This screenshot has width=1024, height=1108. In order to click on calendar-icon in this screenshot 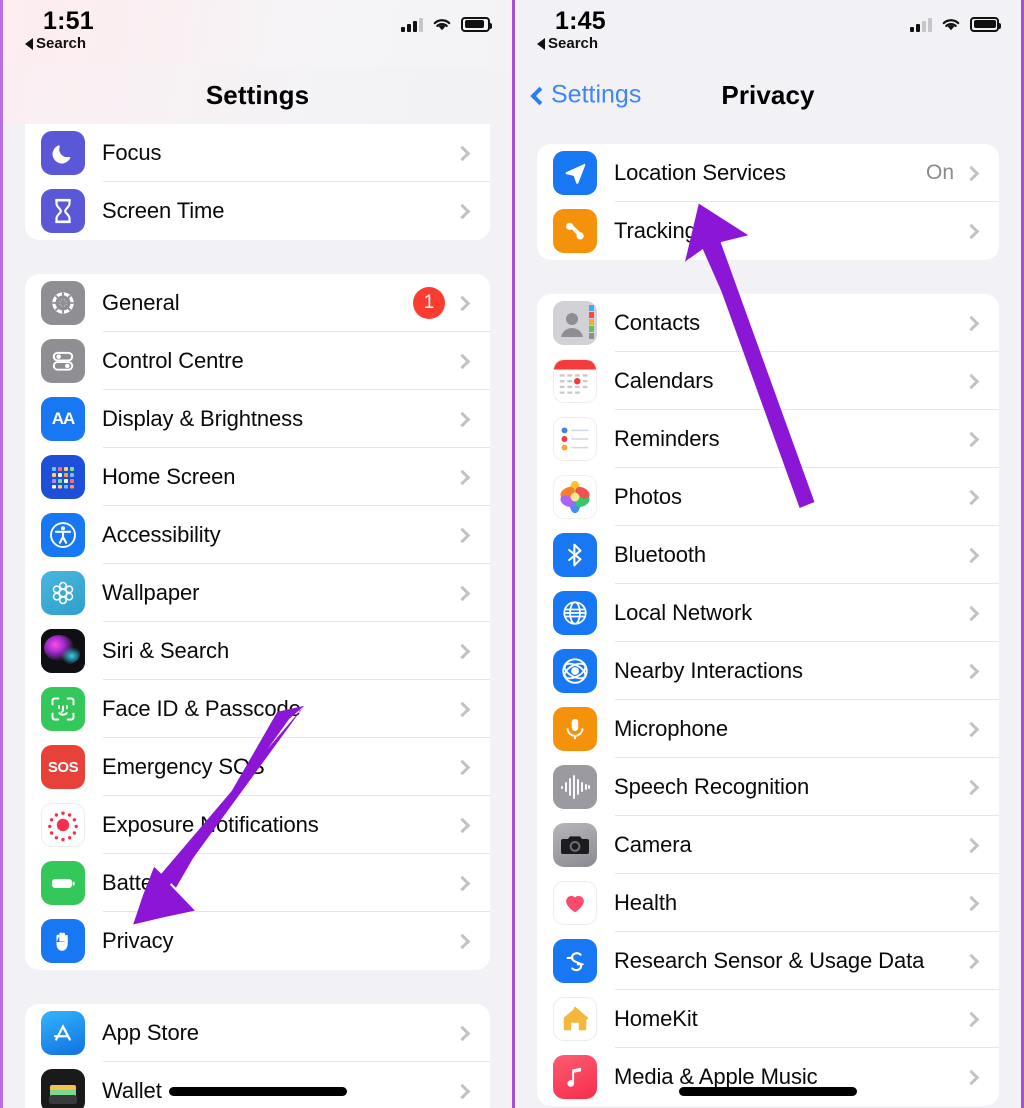, I will do `click(575, 381)`.